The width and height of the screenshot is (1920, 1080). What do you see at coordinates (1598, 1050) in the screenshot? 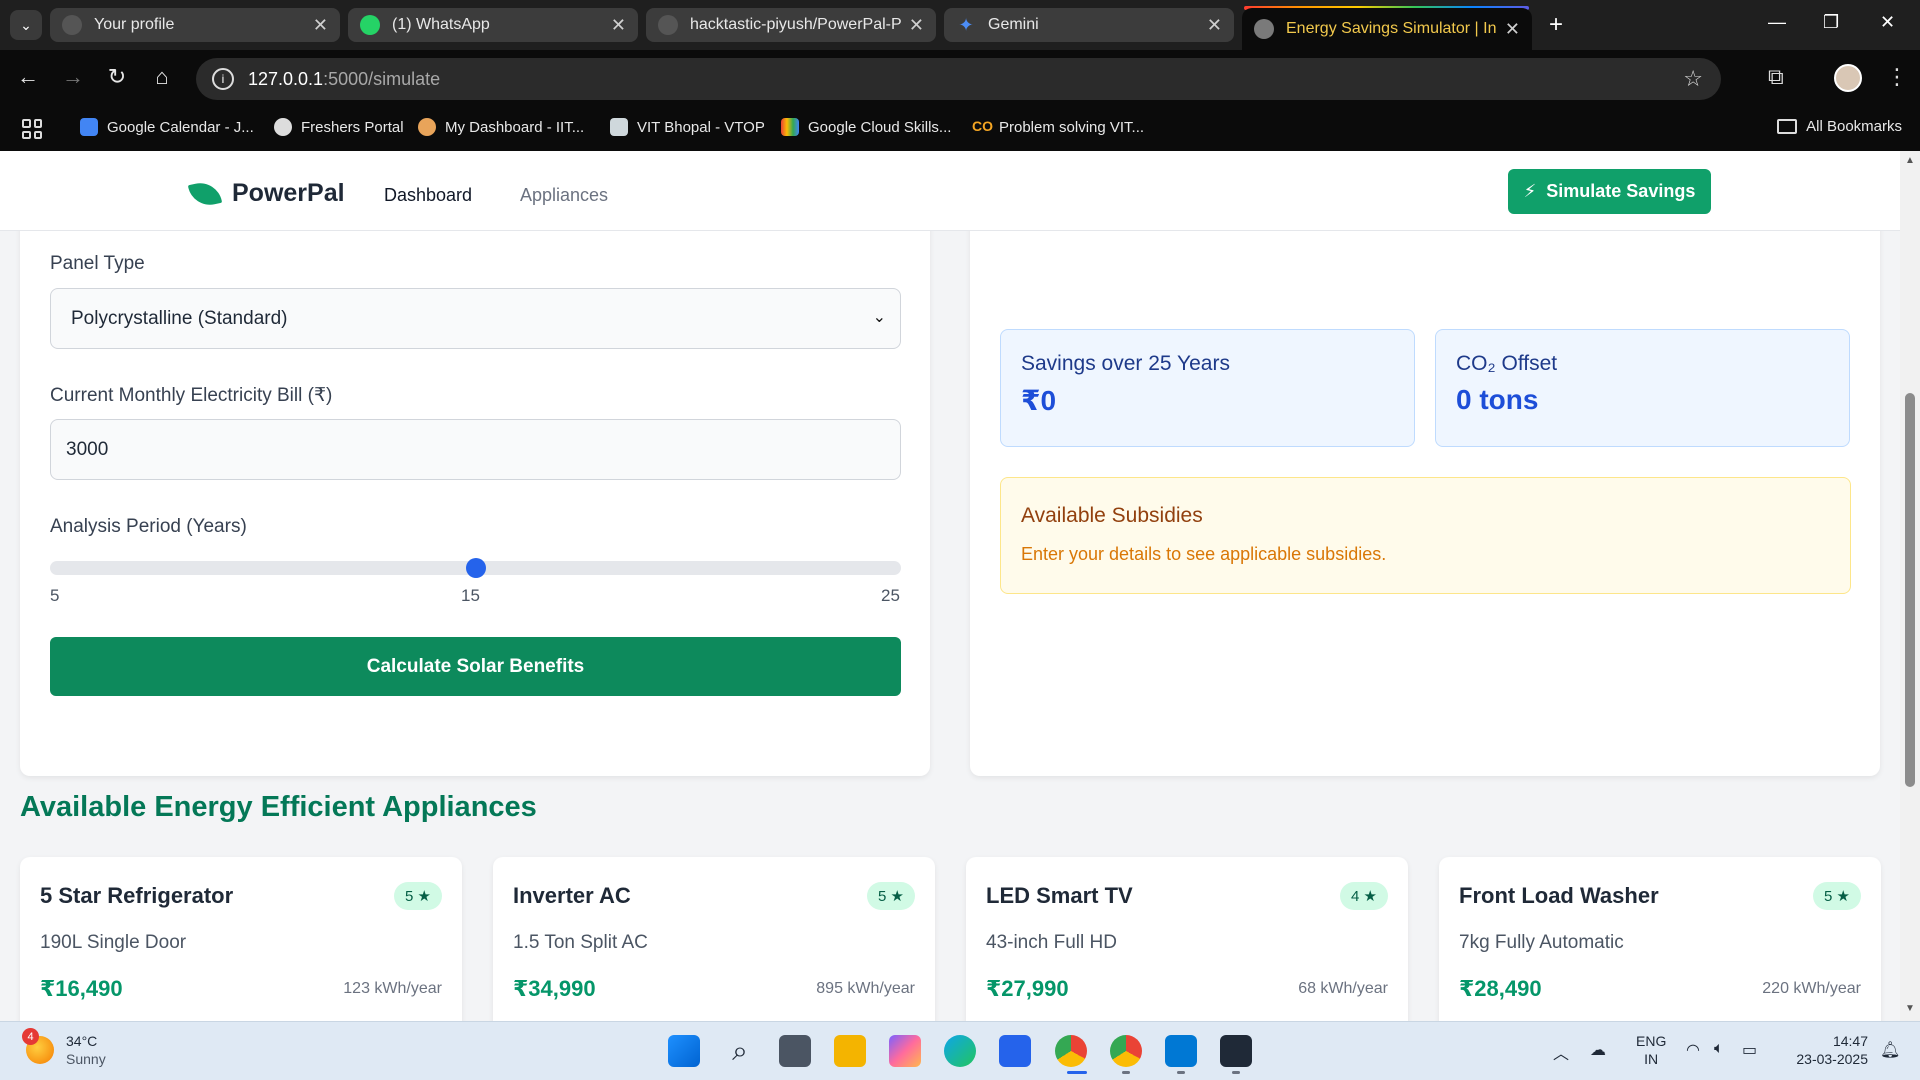
I see `onedrive-icon: ☁` at bounding box center [1598, 1050].